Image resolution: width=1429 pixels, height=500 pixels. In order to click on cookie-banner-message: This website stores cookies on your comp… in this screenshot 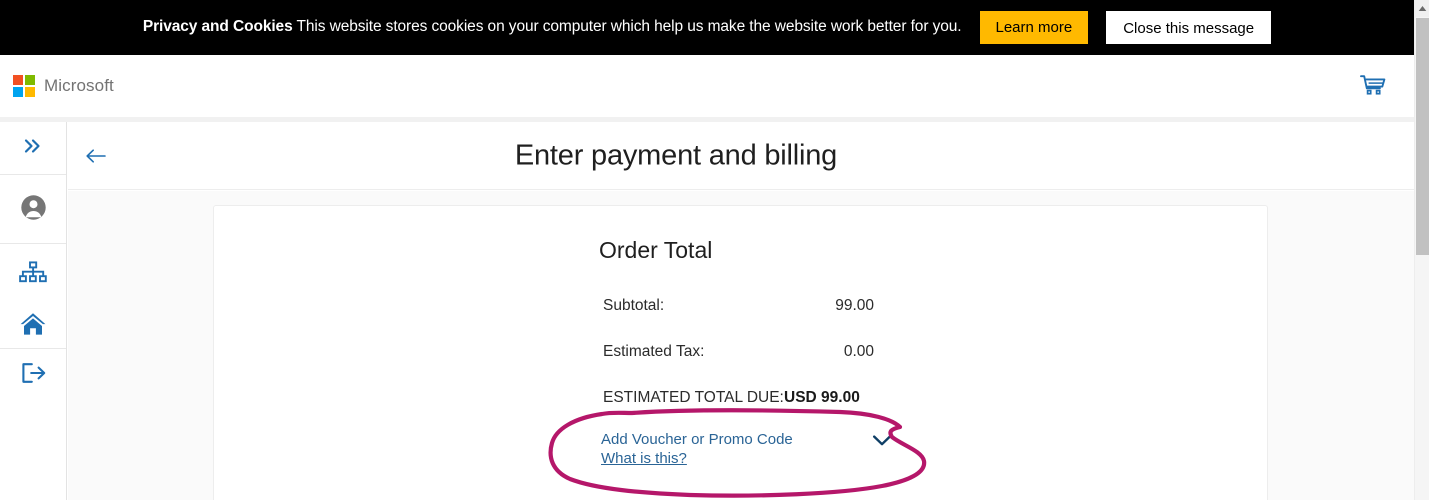, I will do `click(629, 26)`.